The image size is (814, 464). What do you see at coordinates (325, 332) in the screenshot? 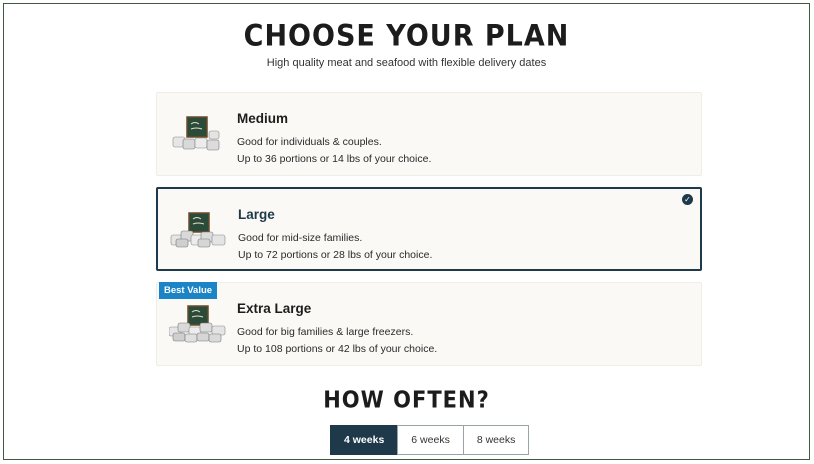
I see `plan-desc-line1: Good for big families & large freezers.` at bounding box center [325, 332].